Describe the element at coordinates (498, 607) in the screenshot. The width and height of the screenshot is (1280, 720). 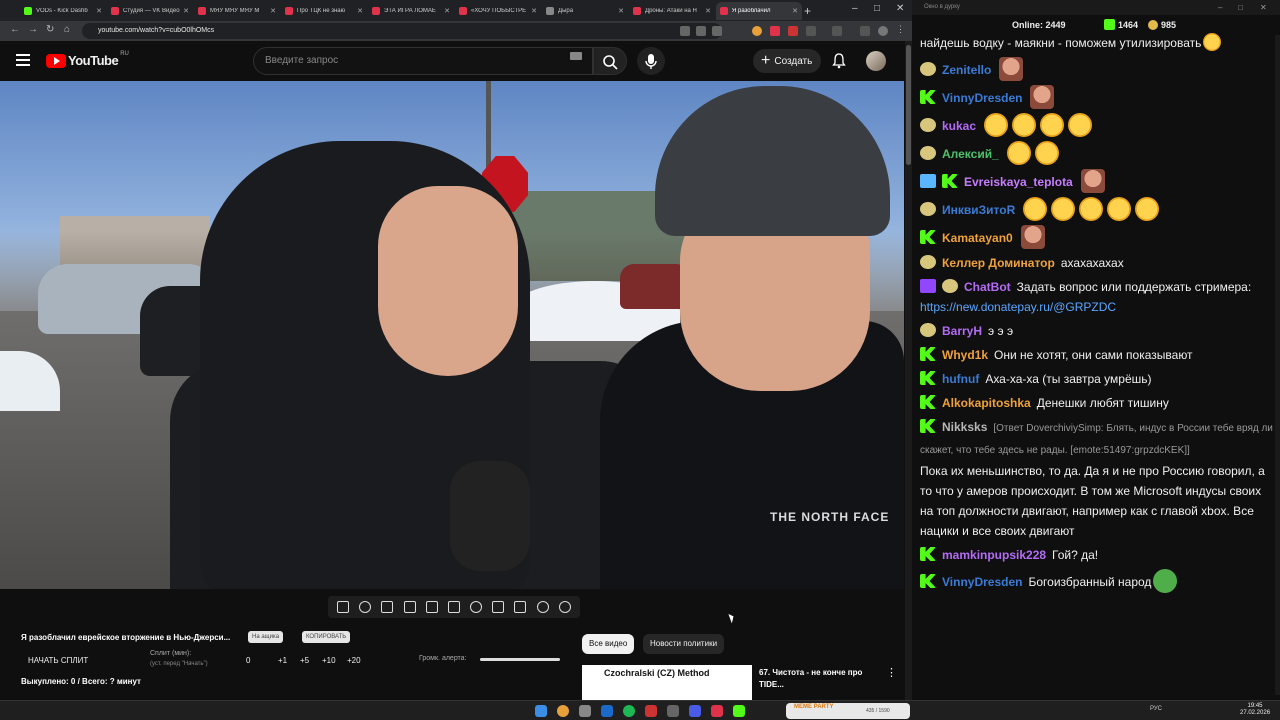
I see `add-to-queue-icon` at that location.